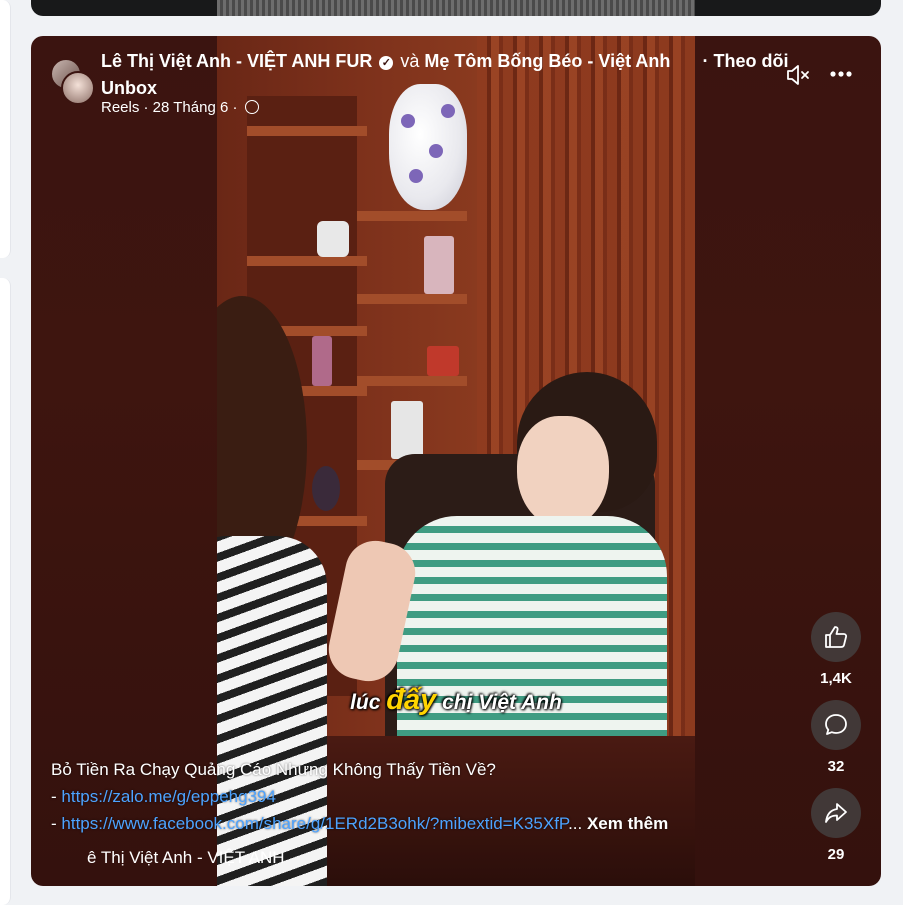  Describe the element at coordinates (836, 854) in the screenshot. I see `share-count: 29` at that location.